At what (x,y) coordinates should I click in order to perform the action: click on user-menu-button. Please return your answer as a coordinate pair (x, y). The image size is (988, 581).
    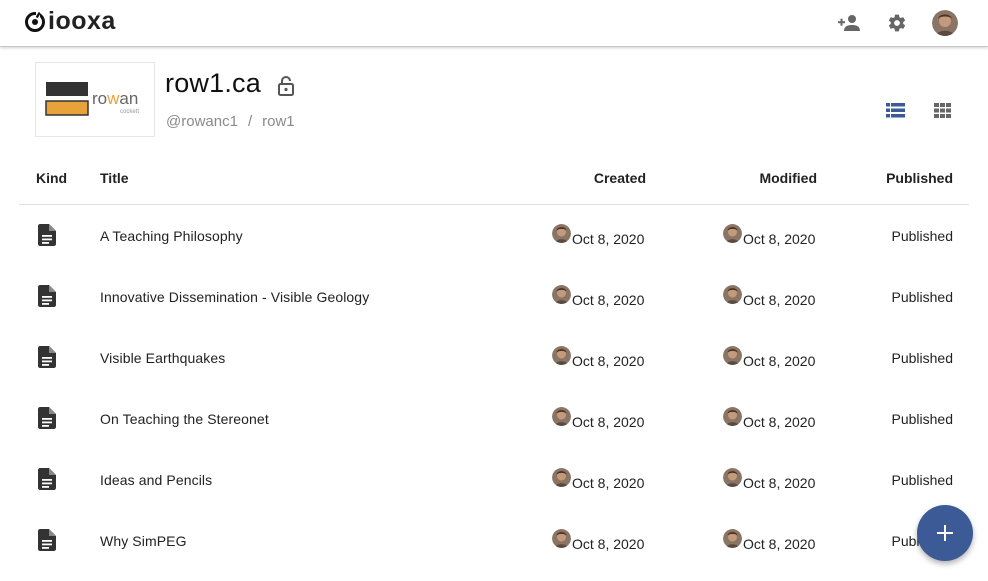
    Looking at the image, I should click on (945, 23).